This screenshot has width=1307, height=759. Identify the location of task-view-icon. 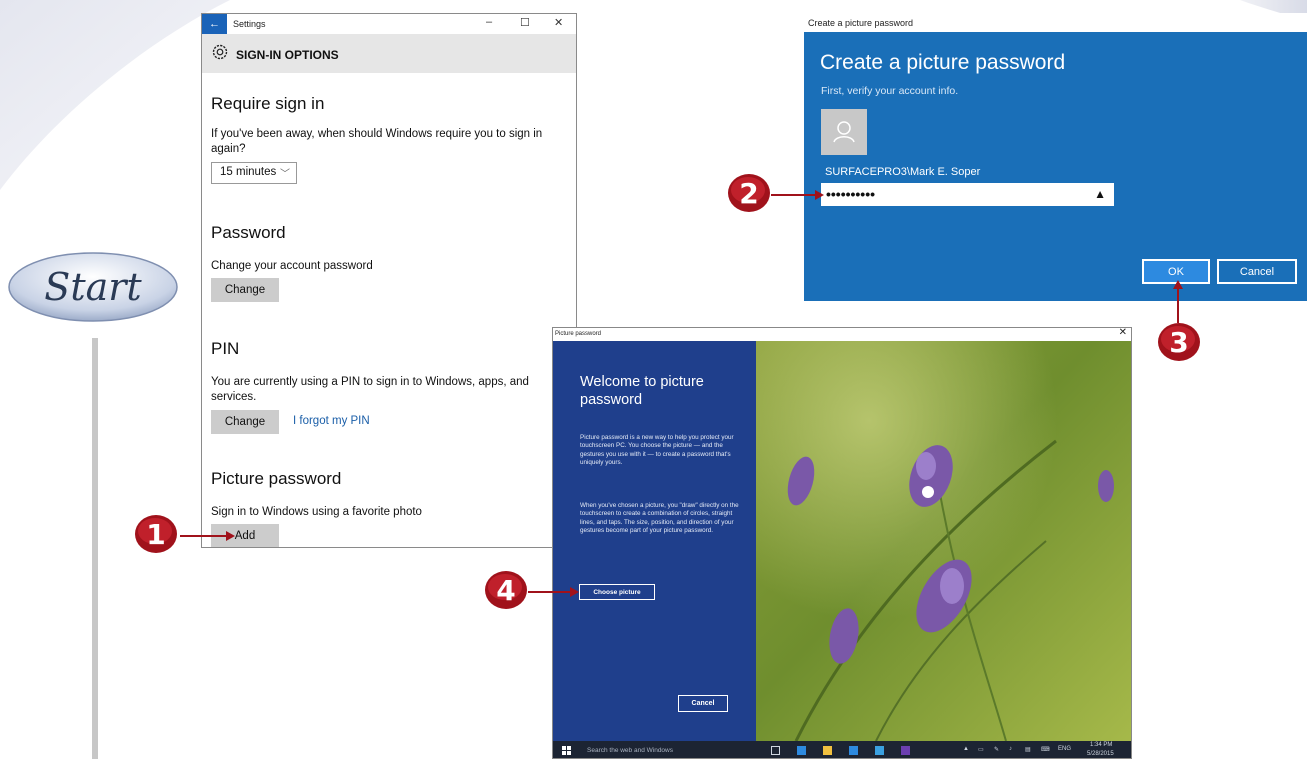
(775, 750).